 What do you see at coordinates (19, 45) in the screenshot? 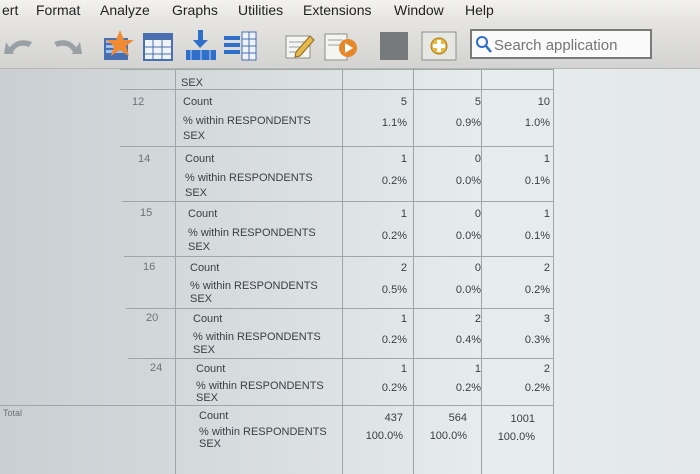
I see `undo-icon` at bounding box center [19, 45].